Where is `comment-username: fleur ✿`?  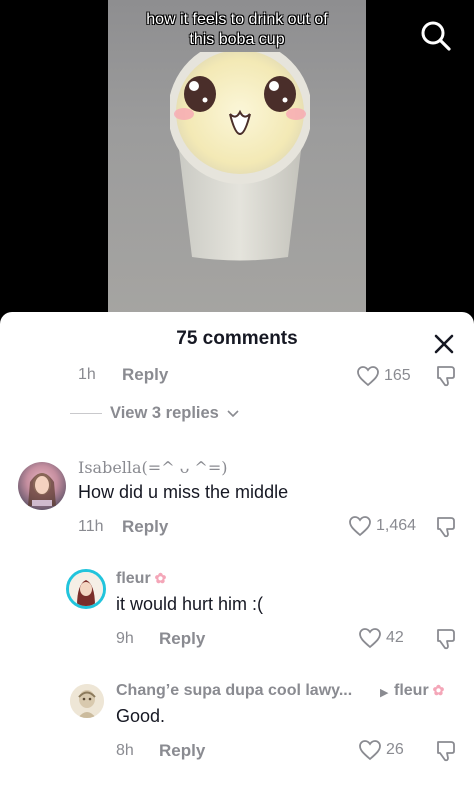
comment-username: fleur ✿ is located at coordinates (141, 579).